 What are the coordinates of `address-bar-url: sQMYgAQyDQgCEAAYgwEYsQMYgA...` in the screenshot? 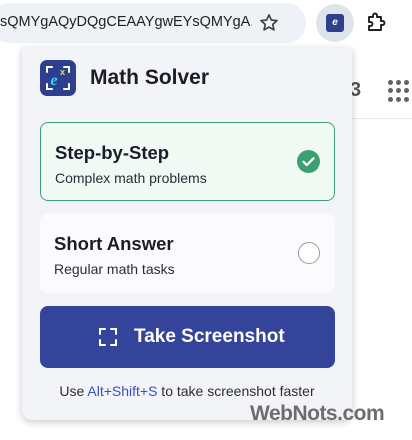 It's located at (126, 22).